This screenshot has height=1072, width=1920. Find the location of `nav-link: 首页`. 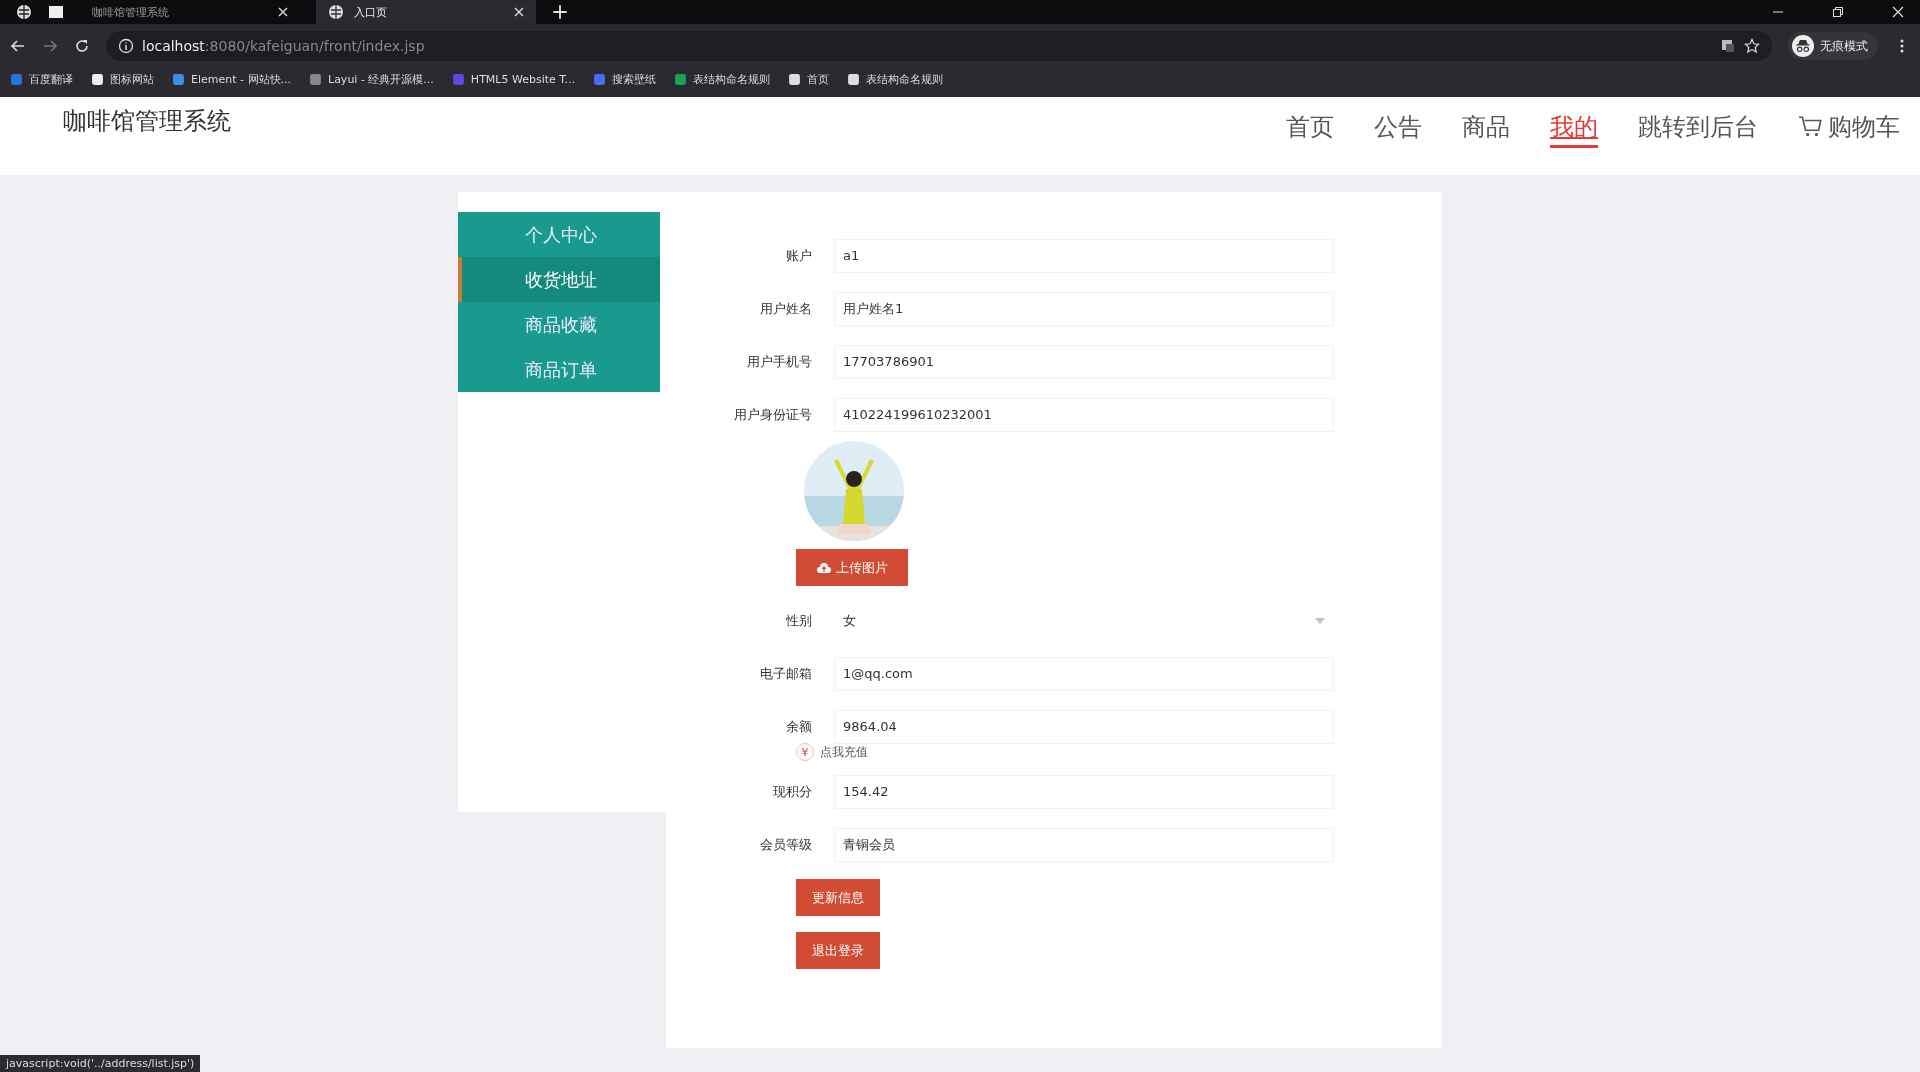

nav-link: 首页 is located at coordinates (1310, 129).